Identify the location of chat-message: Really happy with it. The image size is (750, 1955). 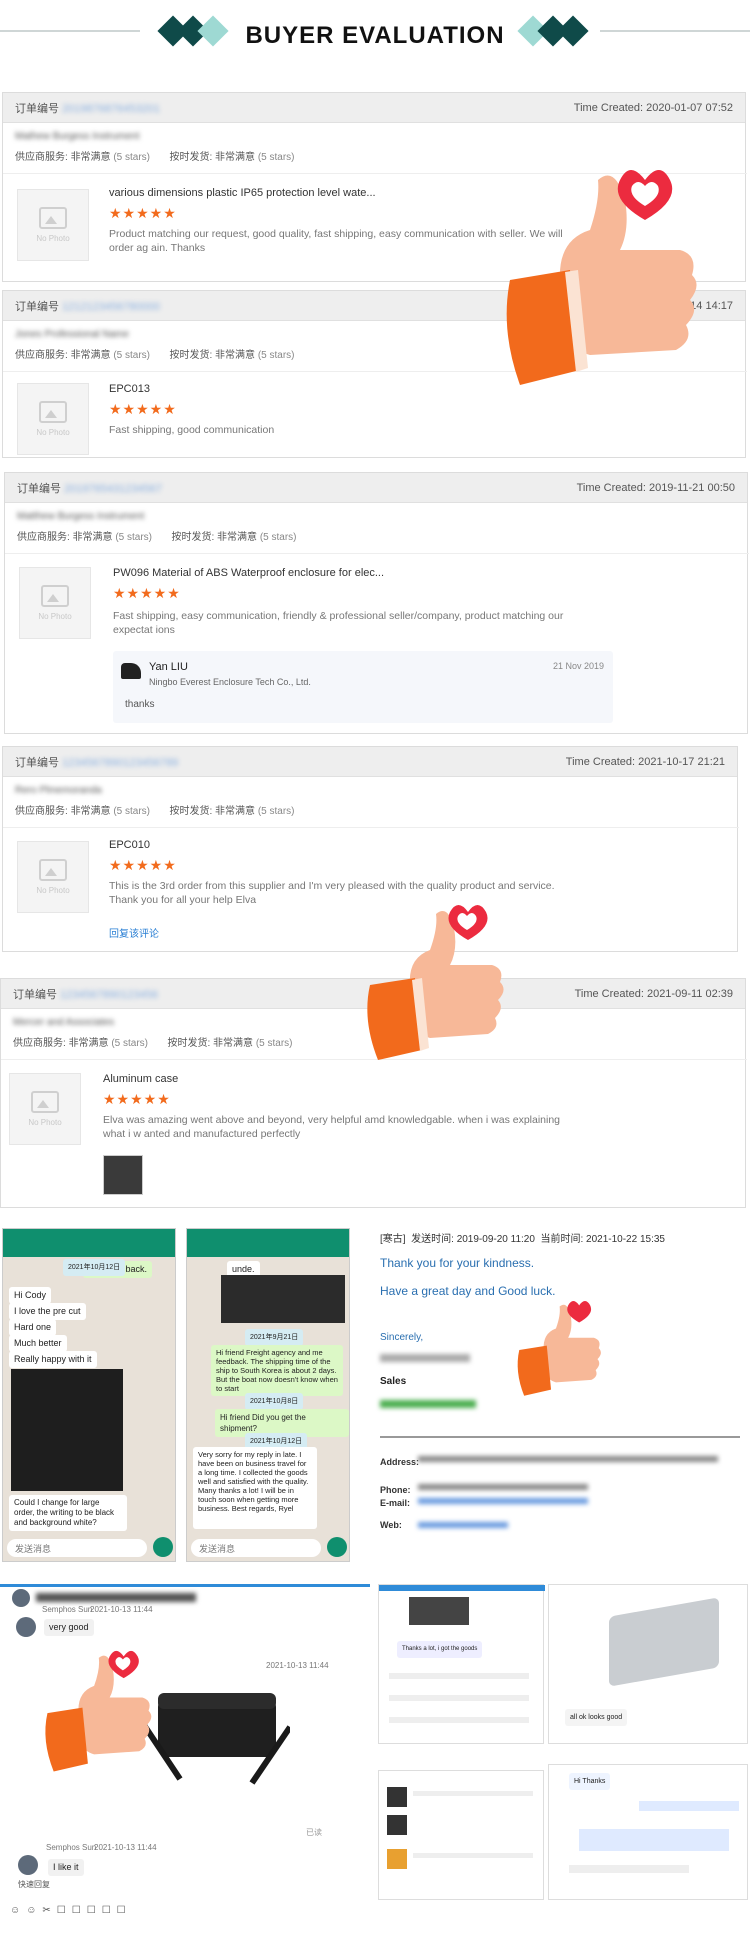
(53, 1359).